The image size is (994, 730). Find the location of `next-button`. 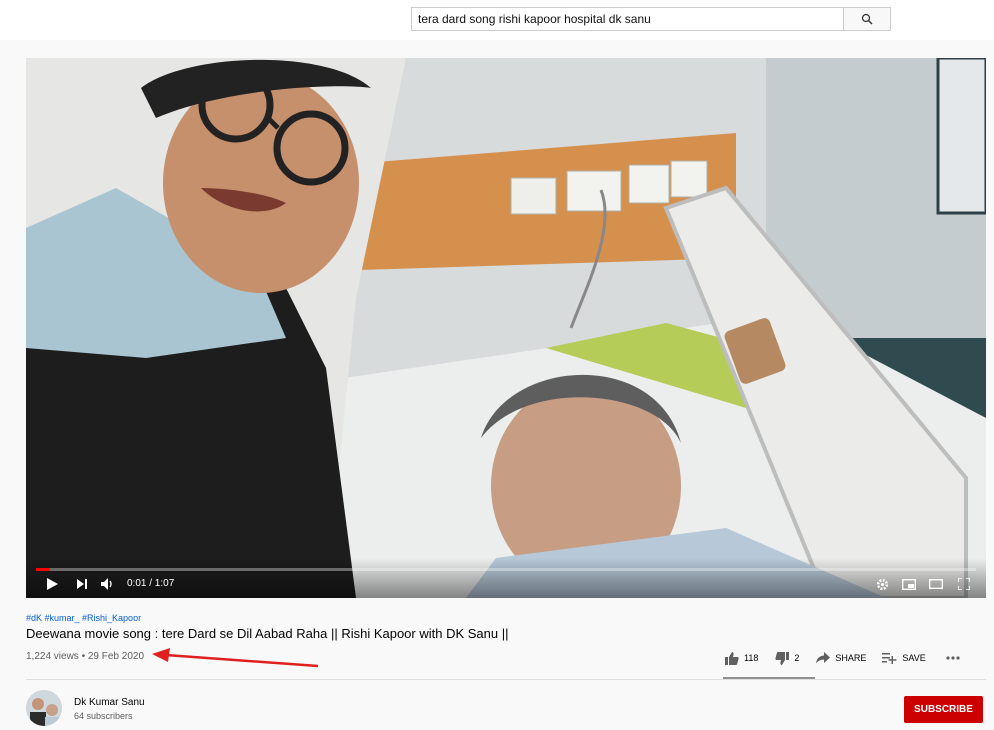

next-button is located at coordinates (82, 584).